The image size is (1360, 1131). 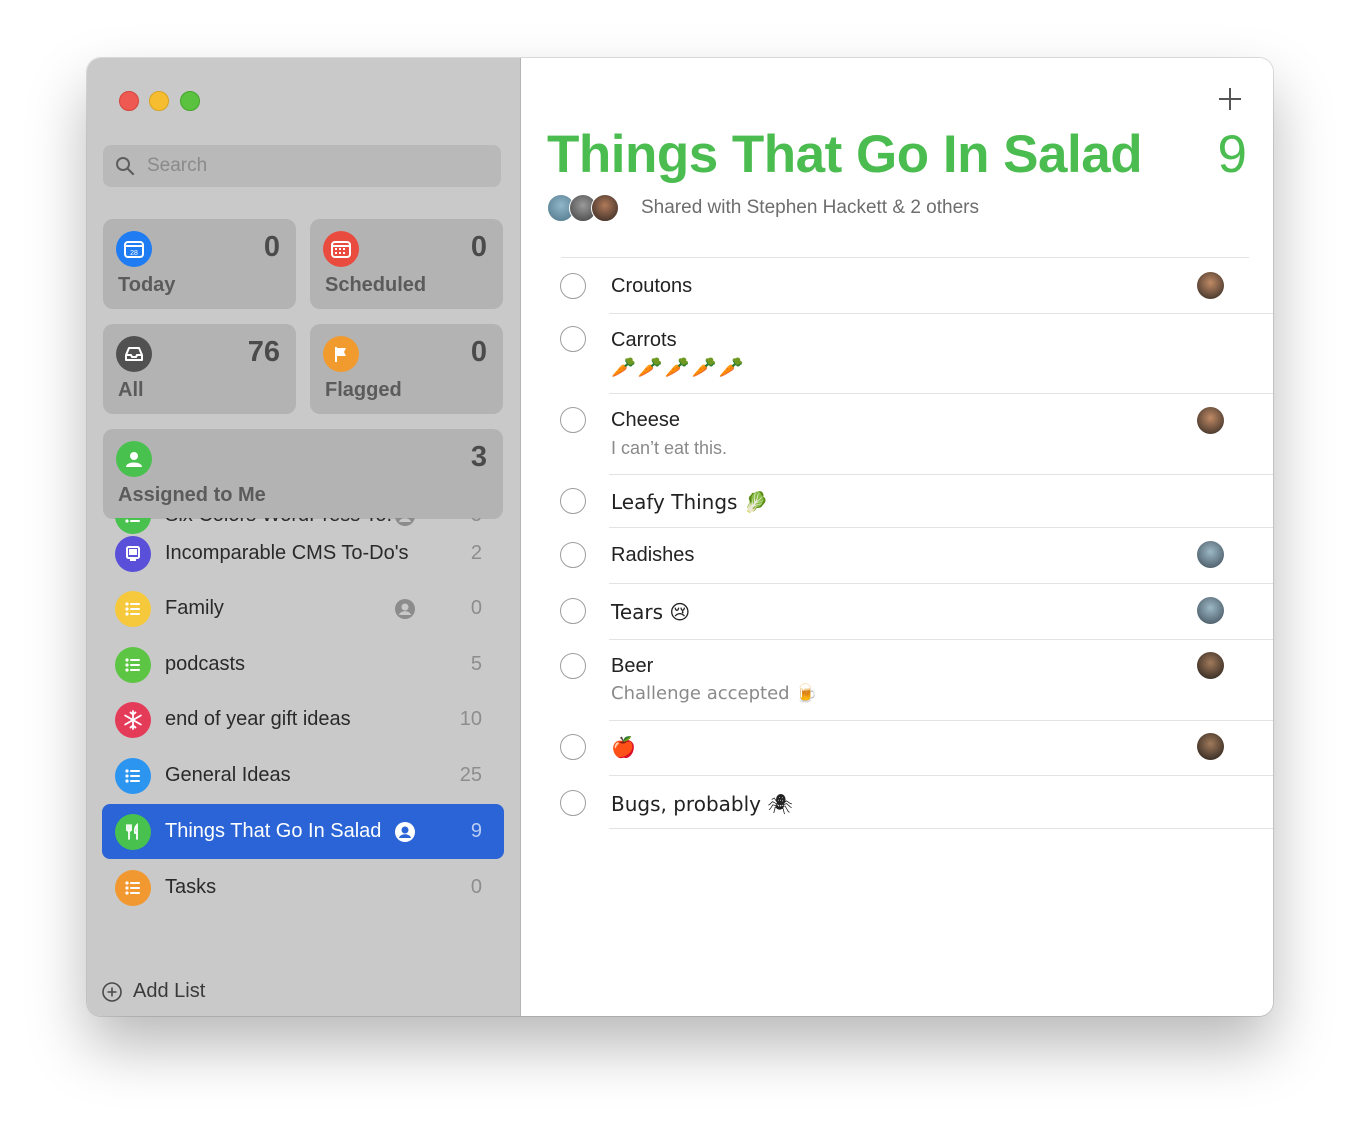 I want to click on list-row: Tasks 0, so click(x=303, y=887).